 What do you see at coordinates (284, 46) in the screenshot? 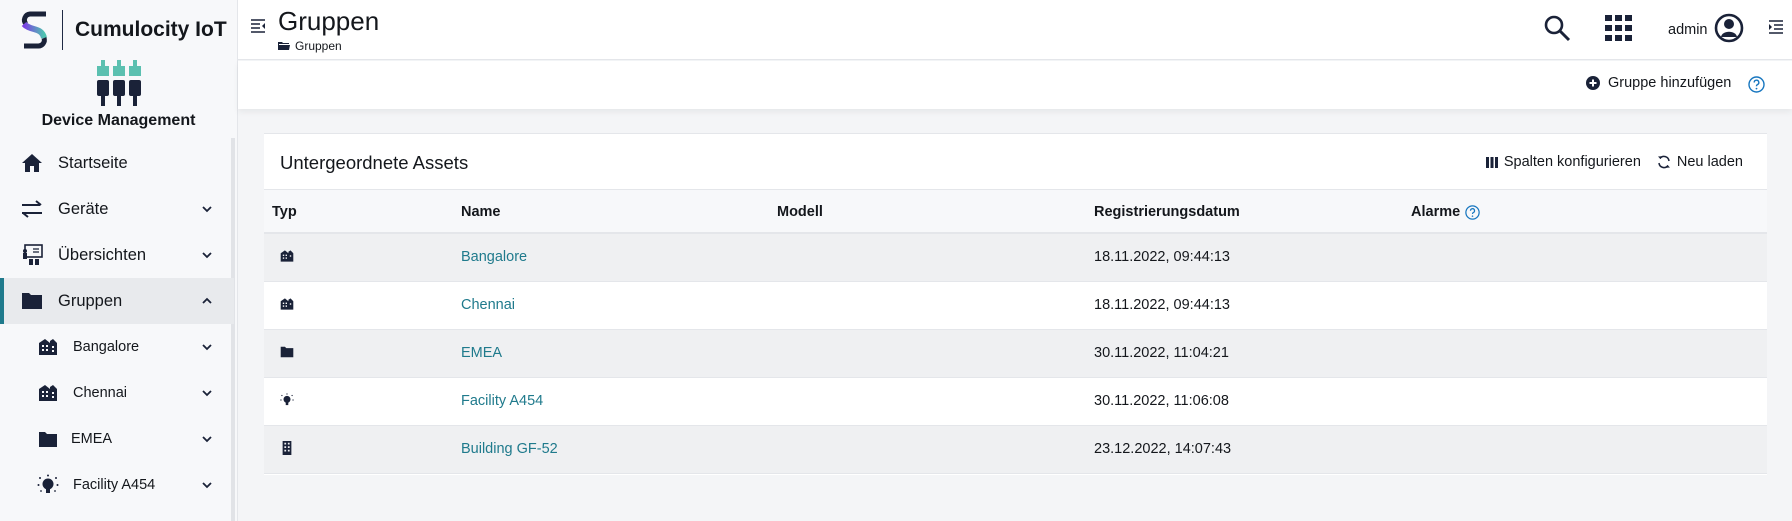
I see `folder-open-icon` at bounding box center [284, 46].